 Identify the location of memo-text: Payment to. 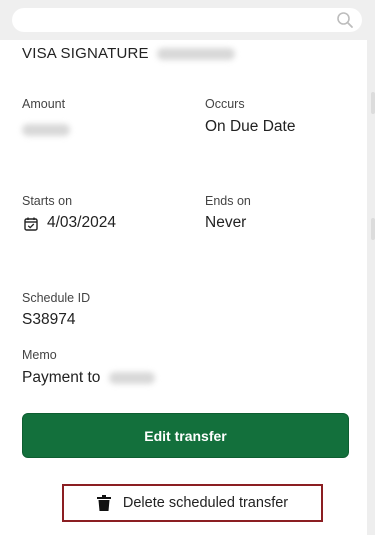
(61, 377).